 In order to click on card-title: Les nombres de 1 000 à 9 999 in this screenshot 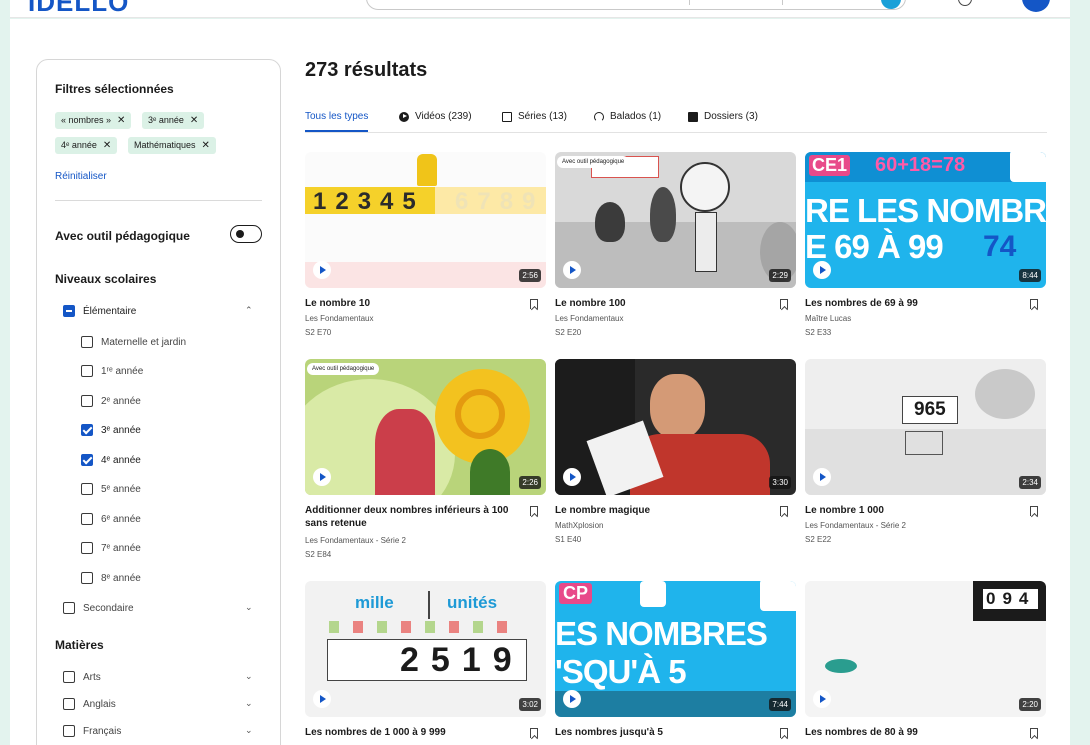, I will do `click(411, 732)`.